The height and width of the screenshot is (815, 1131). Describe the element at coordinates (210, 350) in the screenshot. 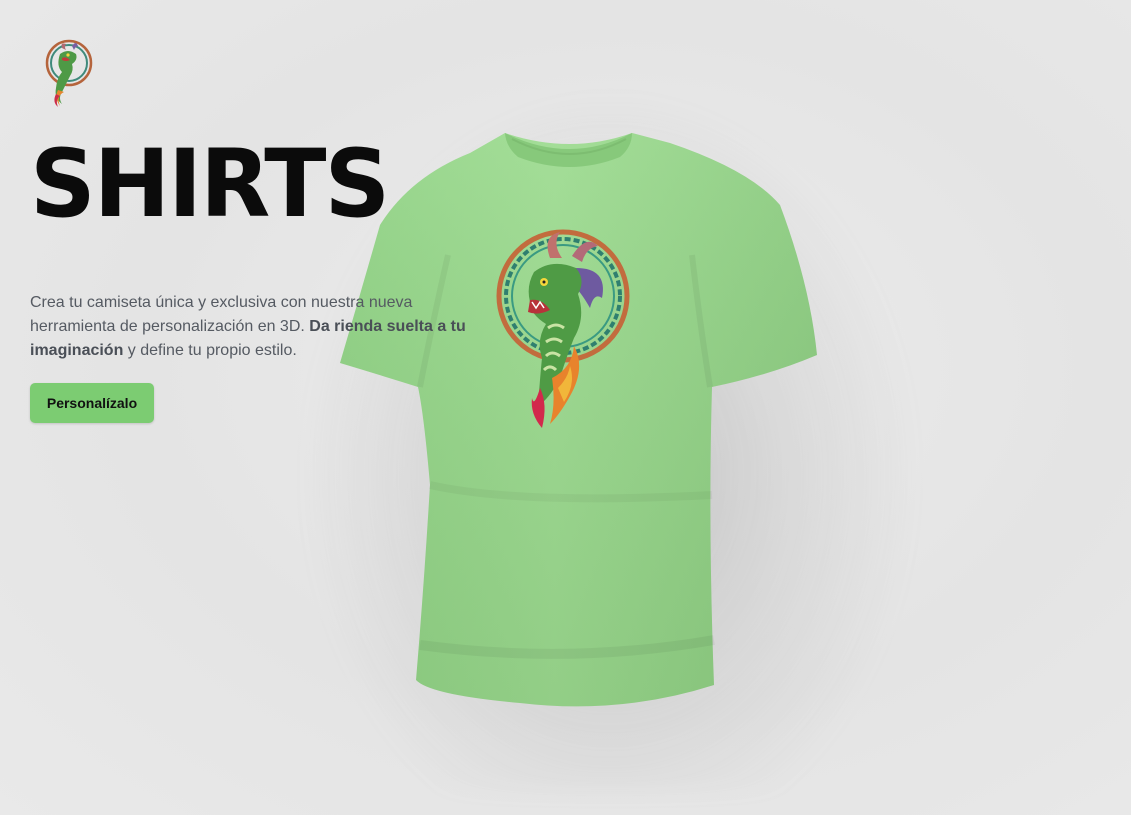

I see `hero-description-text-end: y define tu propio estilo.` at that location.